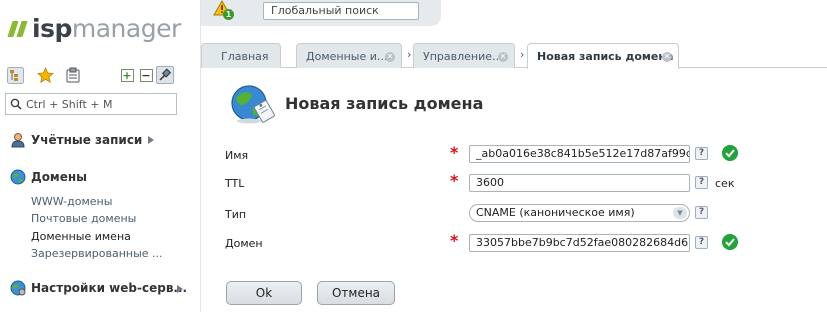  I want to click on notification-badge: 1, so click(228, 14).